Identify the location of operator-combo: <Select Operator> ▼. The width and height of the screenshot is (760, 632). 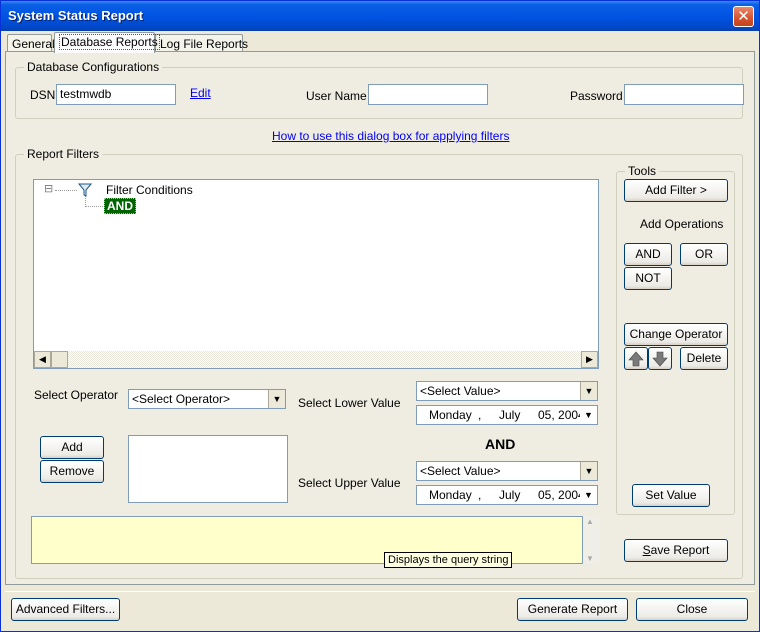
(207, 399).